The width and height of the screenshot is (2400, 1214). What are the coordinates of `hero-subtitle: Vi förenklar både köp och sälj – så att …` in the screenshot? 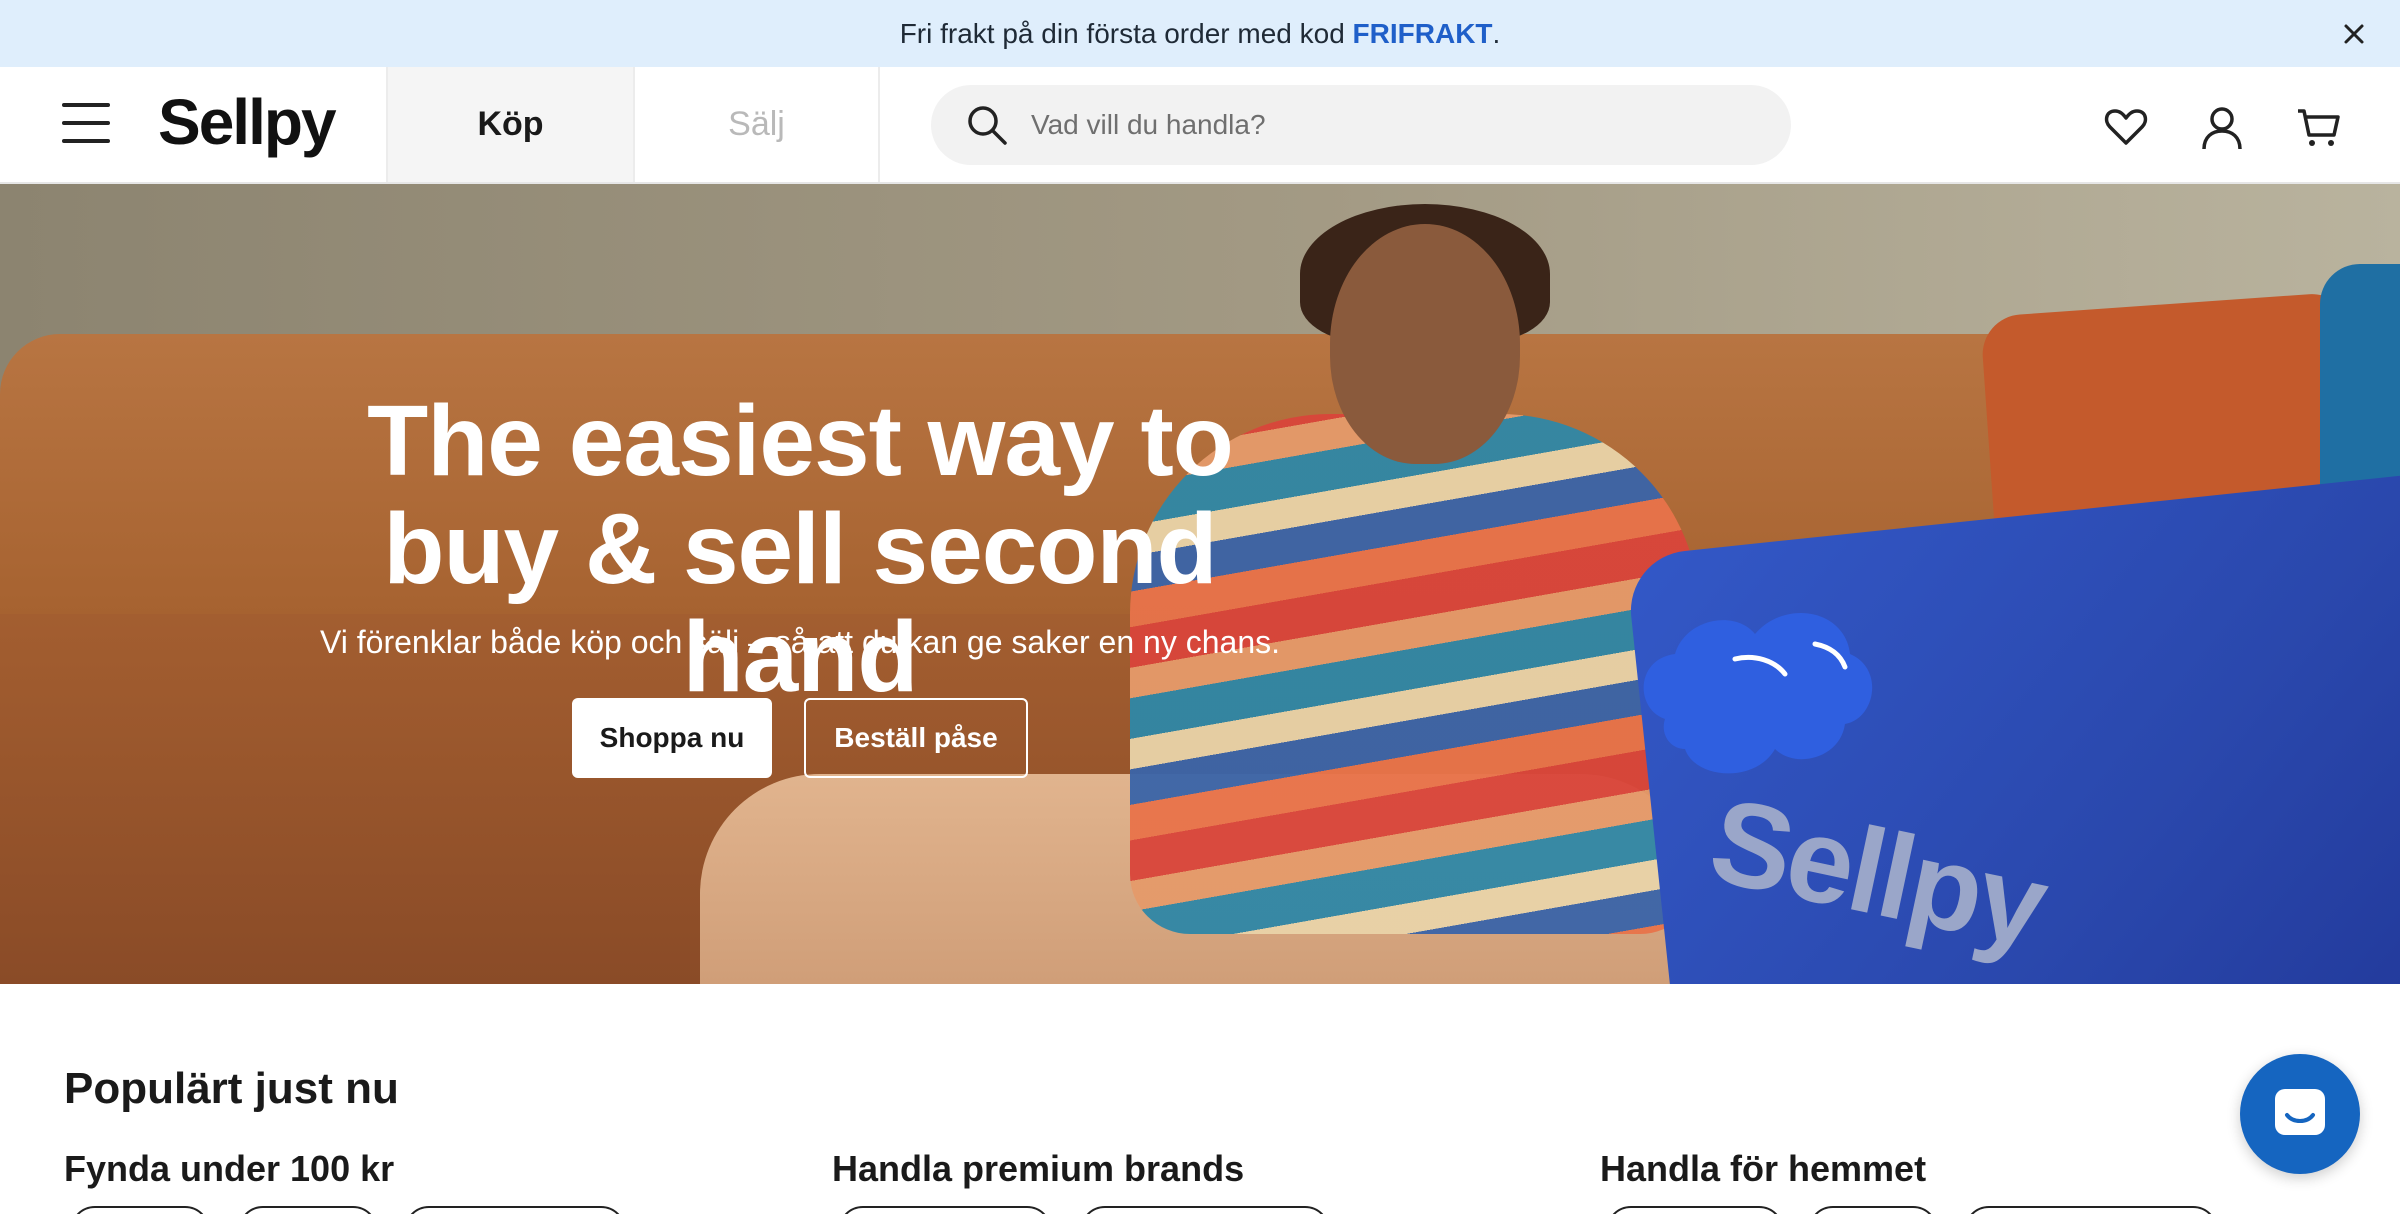 It's located at (800, 642).